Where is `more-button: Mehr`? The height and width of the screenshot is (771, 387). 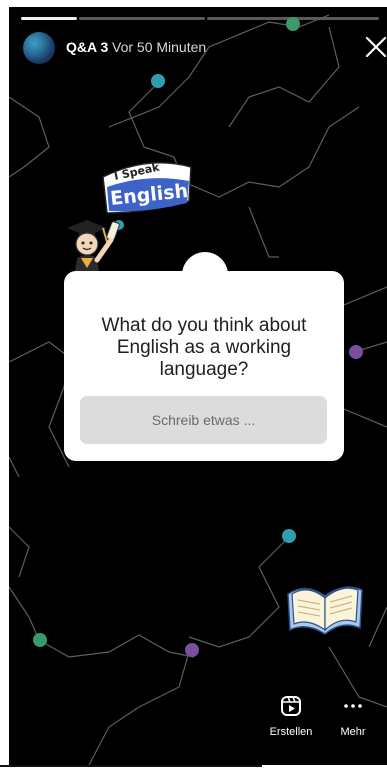 more-button: Mehr is located at coordinates (353, 715).